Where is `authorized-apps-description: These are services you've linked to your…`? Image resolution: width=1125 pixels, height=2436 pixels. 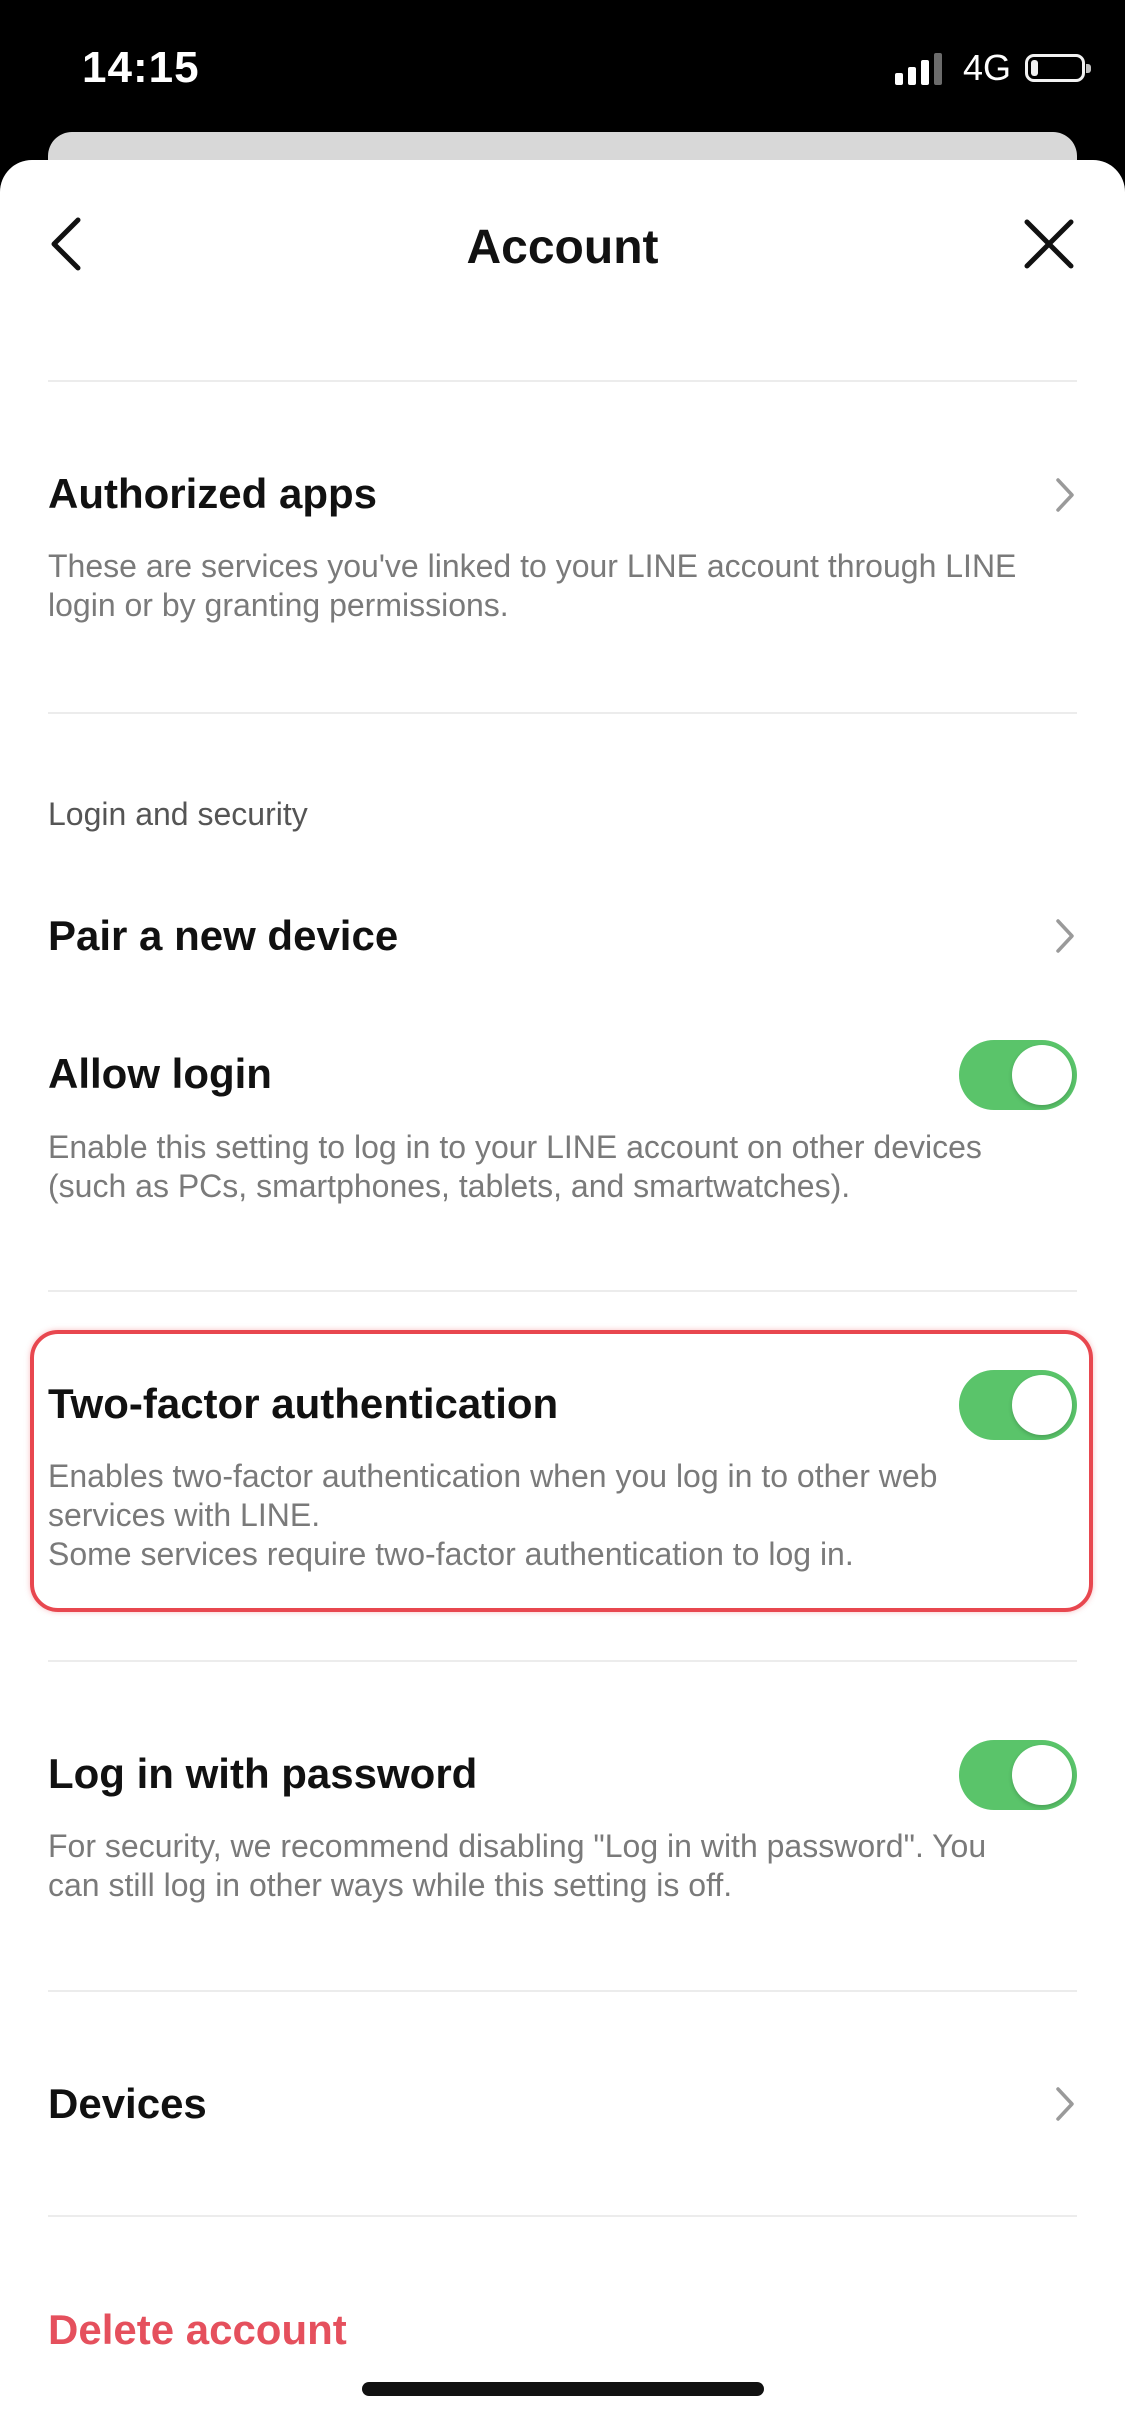
authorized-apps-description: These are services you've linked to your… is located at coordinates (563, 586).